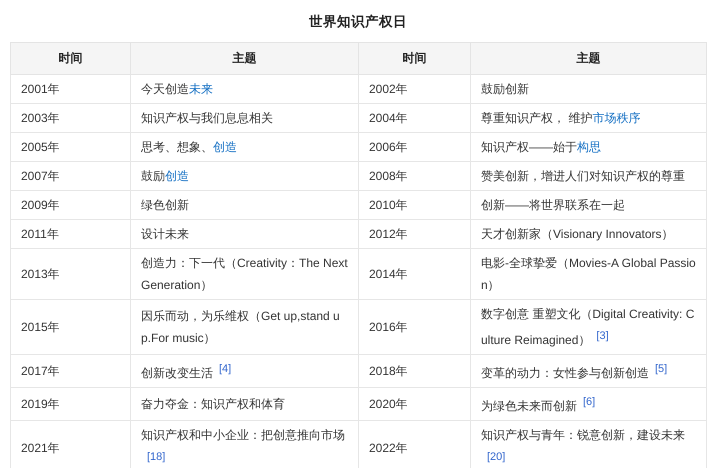 Image resolution: width=711 pixels, height=468 pixels. I want to click on year-cell: 2021年, so click(70, 444).